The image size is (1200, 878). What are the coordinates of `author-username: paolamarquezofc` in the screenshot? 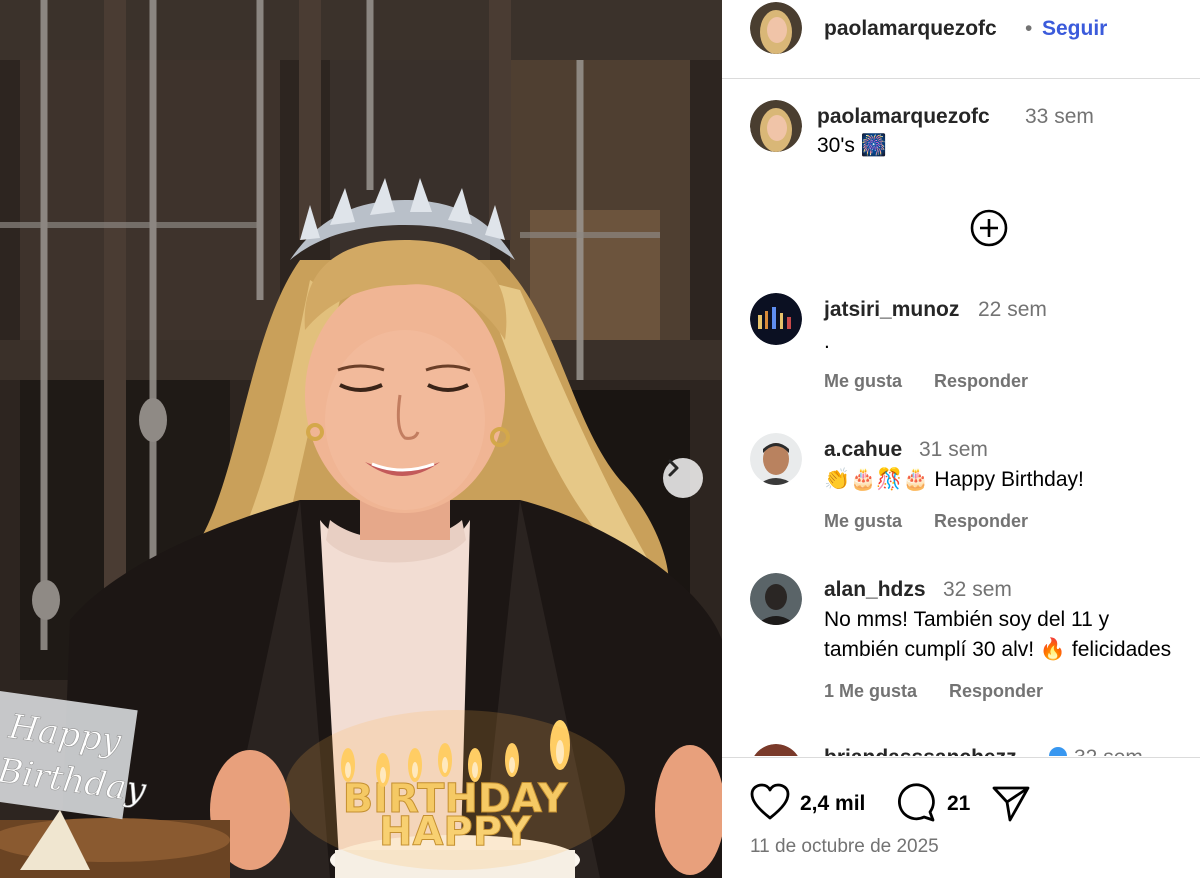 It's located at (910, 29).